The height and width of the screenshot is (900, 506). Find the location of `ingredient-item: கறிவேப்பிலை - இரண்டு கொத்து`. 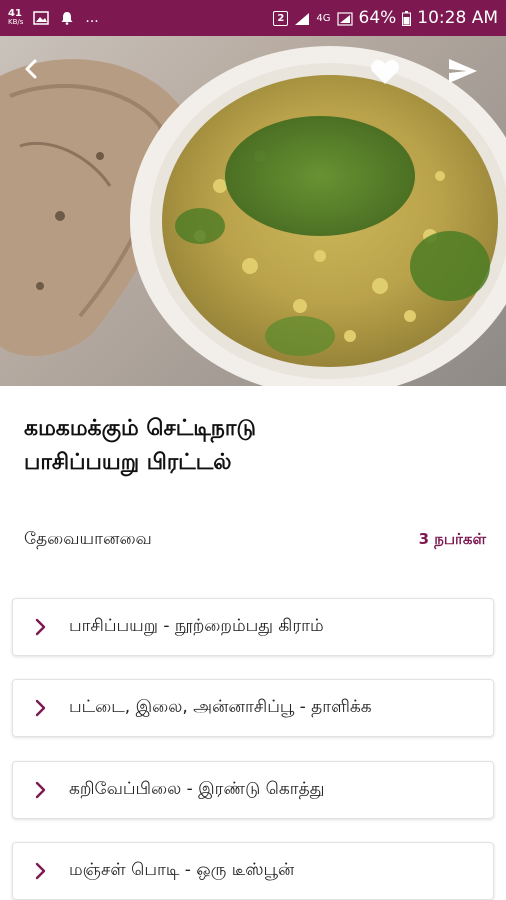

ingredient-item: கறிவேப்பிலை - இரண்டு கொத்து is located at coordinates (253, 790).